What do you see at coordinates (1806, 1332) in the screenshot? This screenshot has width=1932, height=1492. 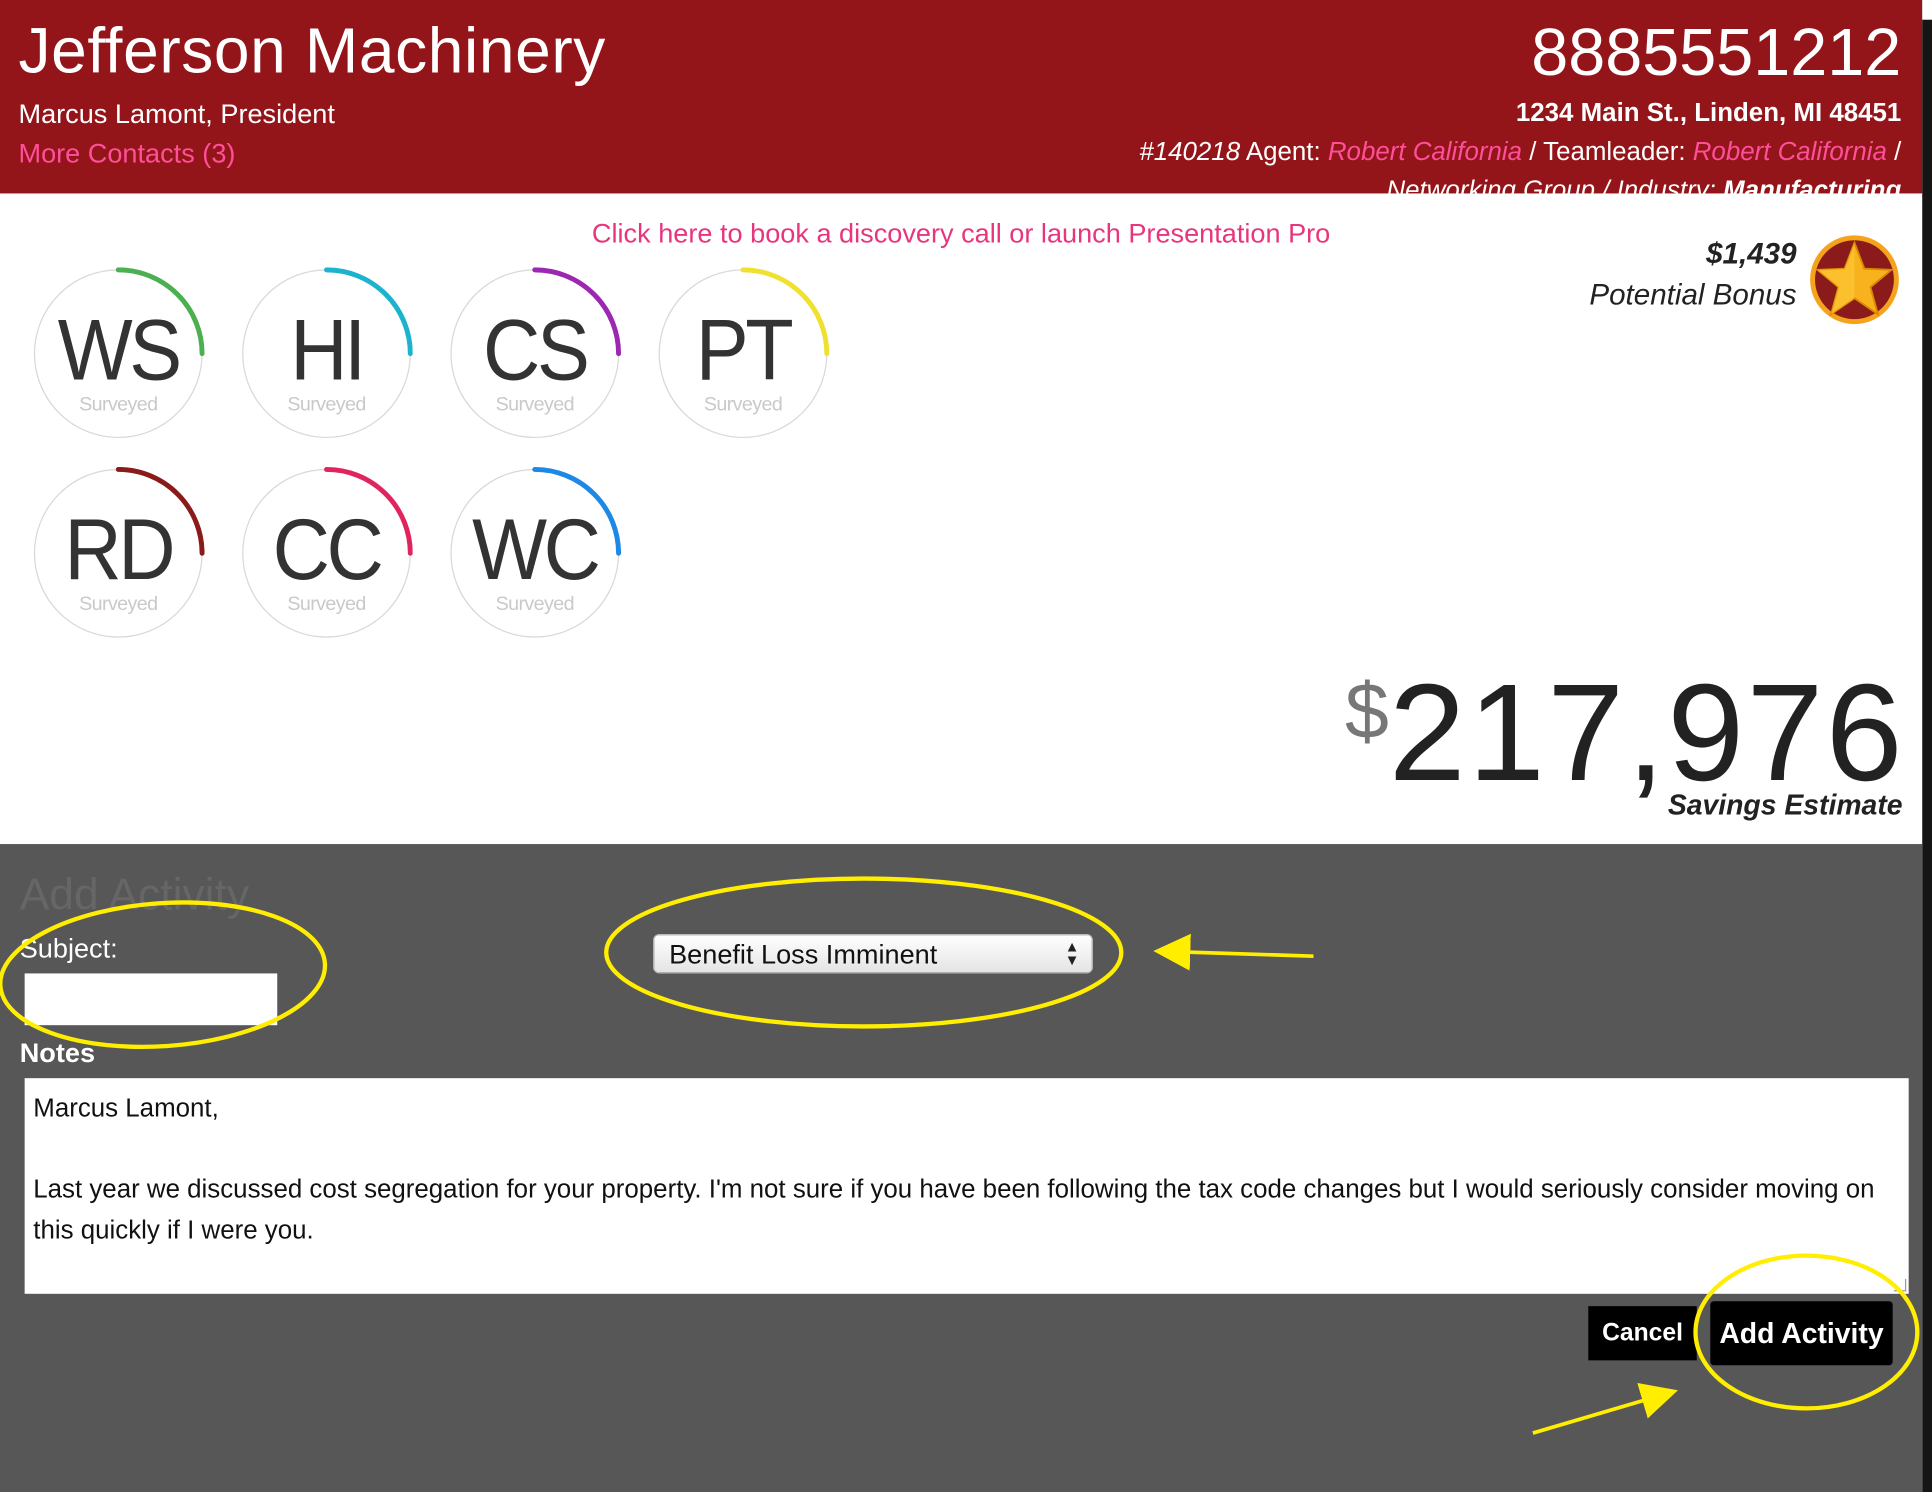 I see `highlight-ellipse-add-button` at bounding box center [1806, 1332].